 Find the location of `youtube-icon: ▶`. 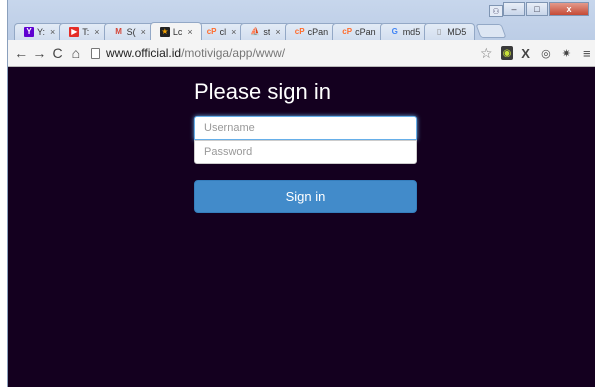

youtube-icon: ▶ is located at coordinates (74, 32).